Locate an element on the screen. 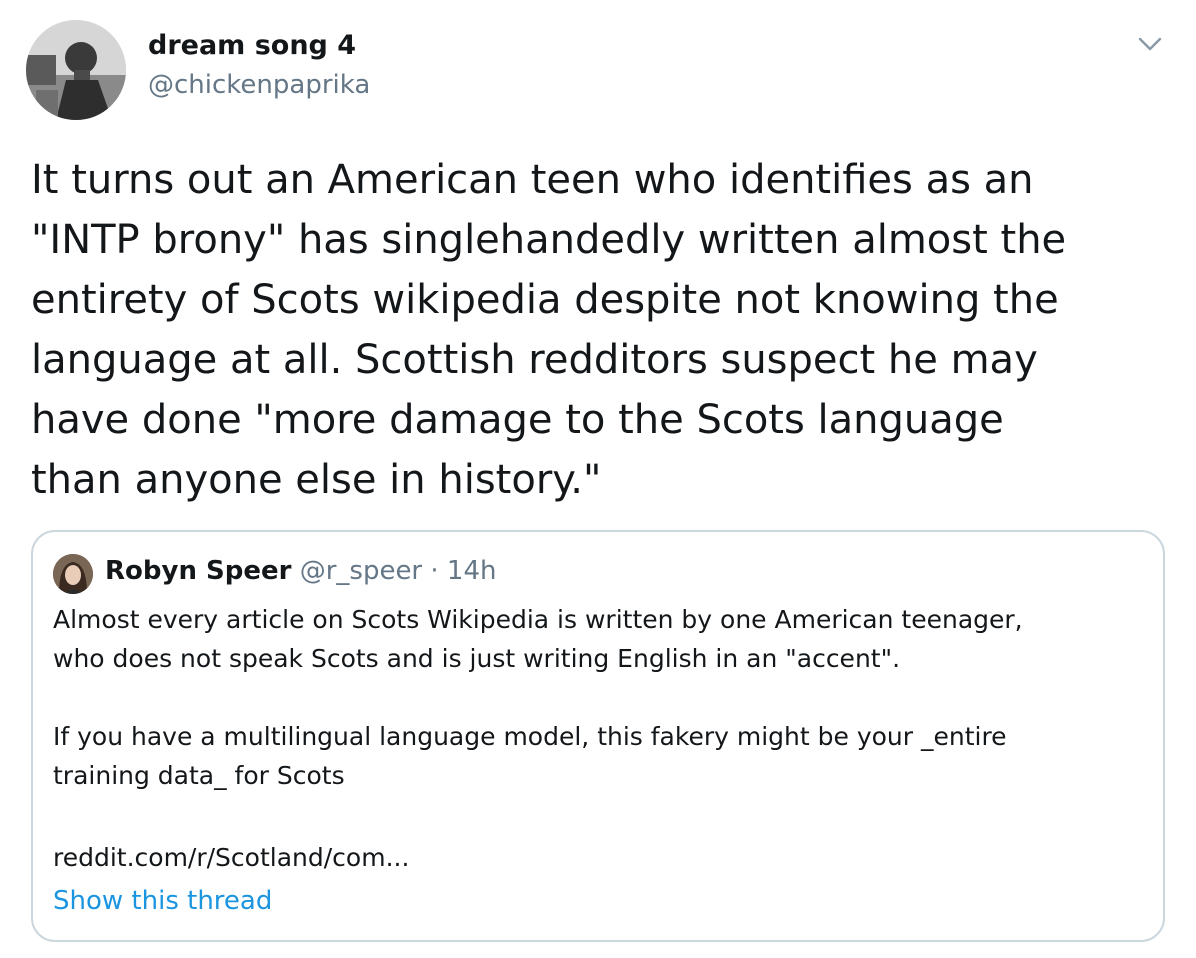 This screenshot has width=1196, height=958. show-thread-link: Show this thread is located at coordinates (162, 901).